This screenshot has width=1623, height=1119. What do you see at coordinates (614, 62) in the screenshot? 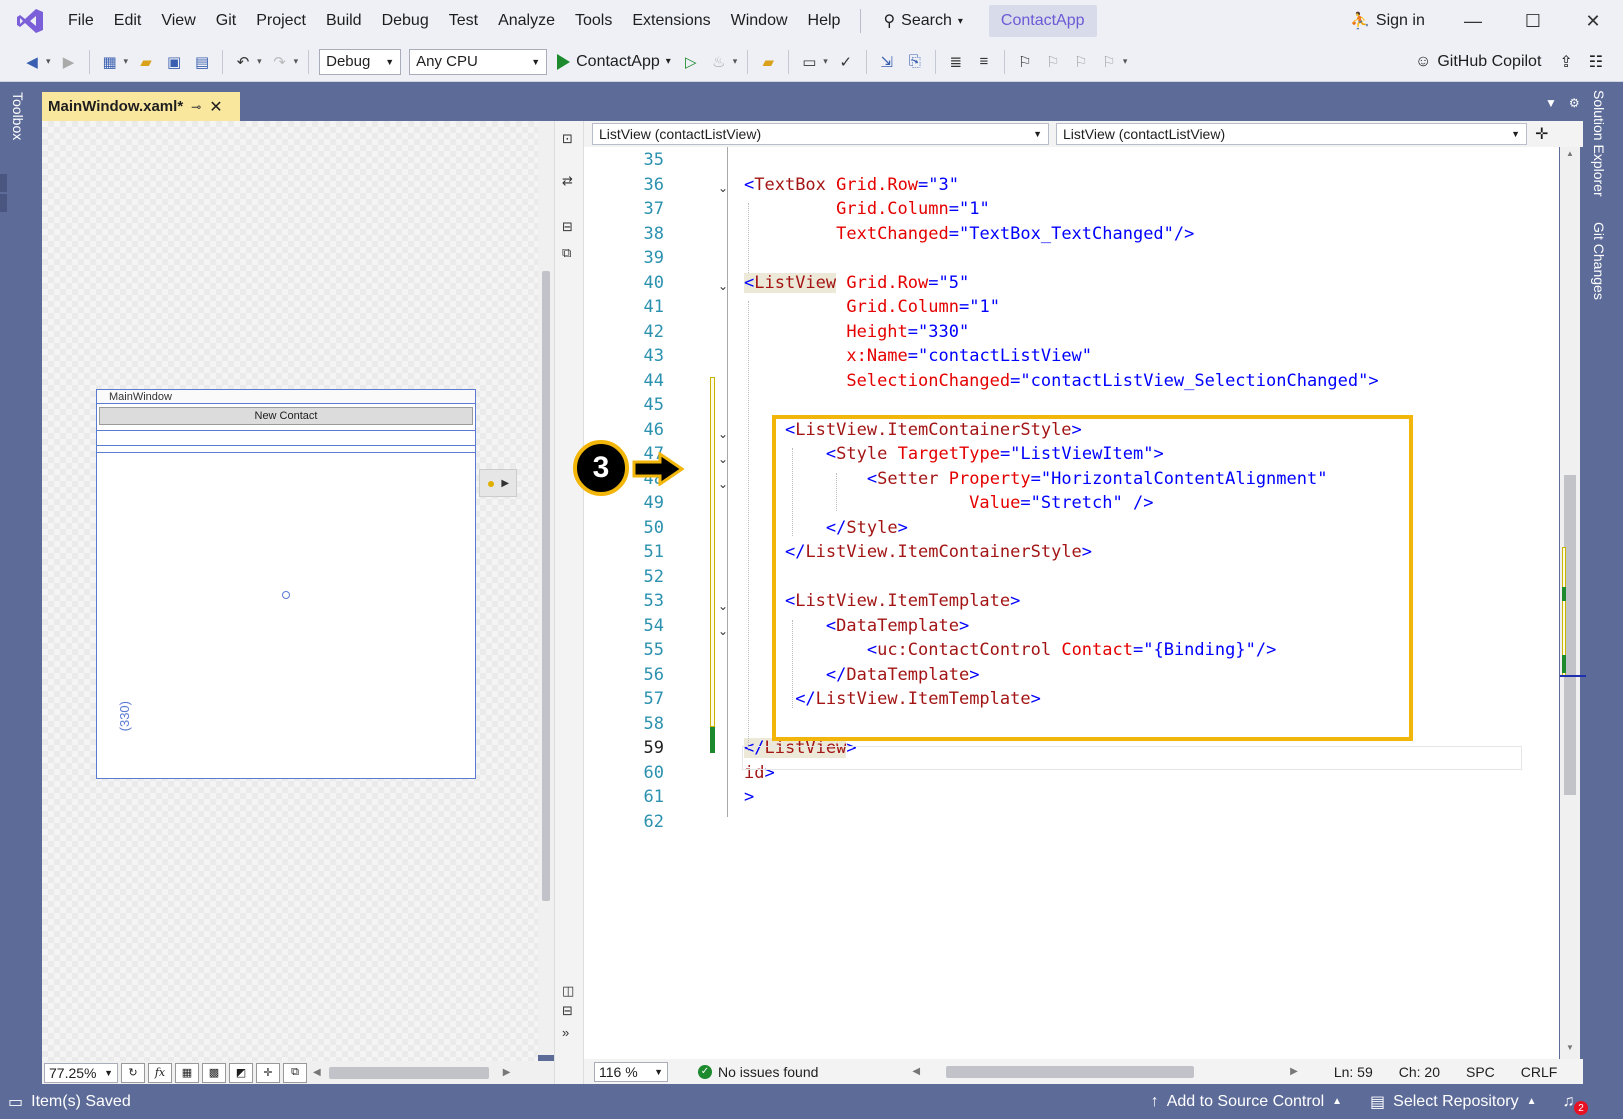
I see `start-debugging-button: ContactApp ▾` at bounding box center [614, 62].